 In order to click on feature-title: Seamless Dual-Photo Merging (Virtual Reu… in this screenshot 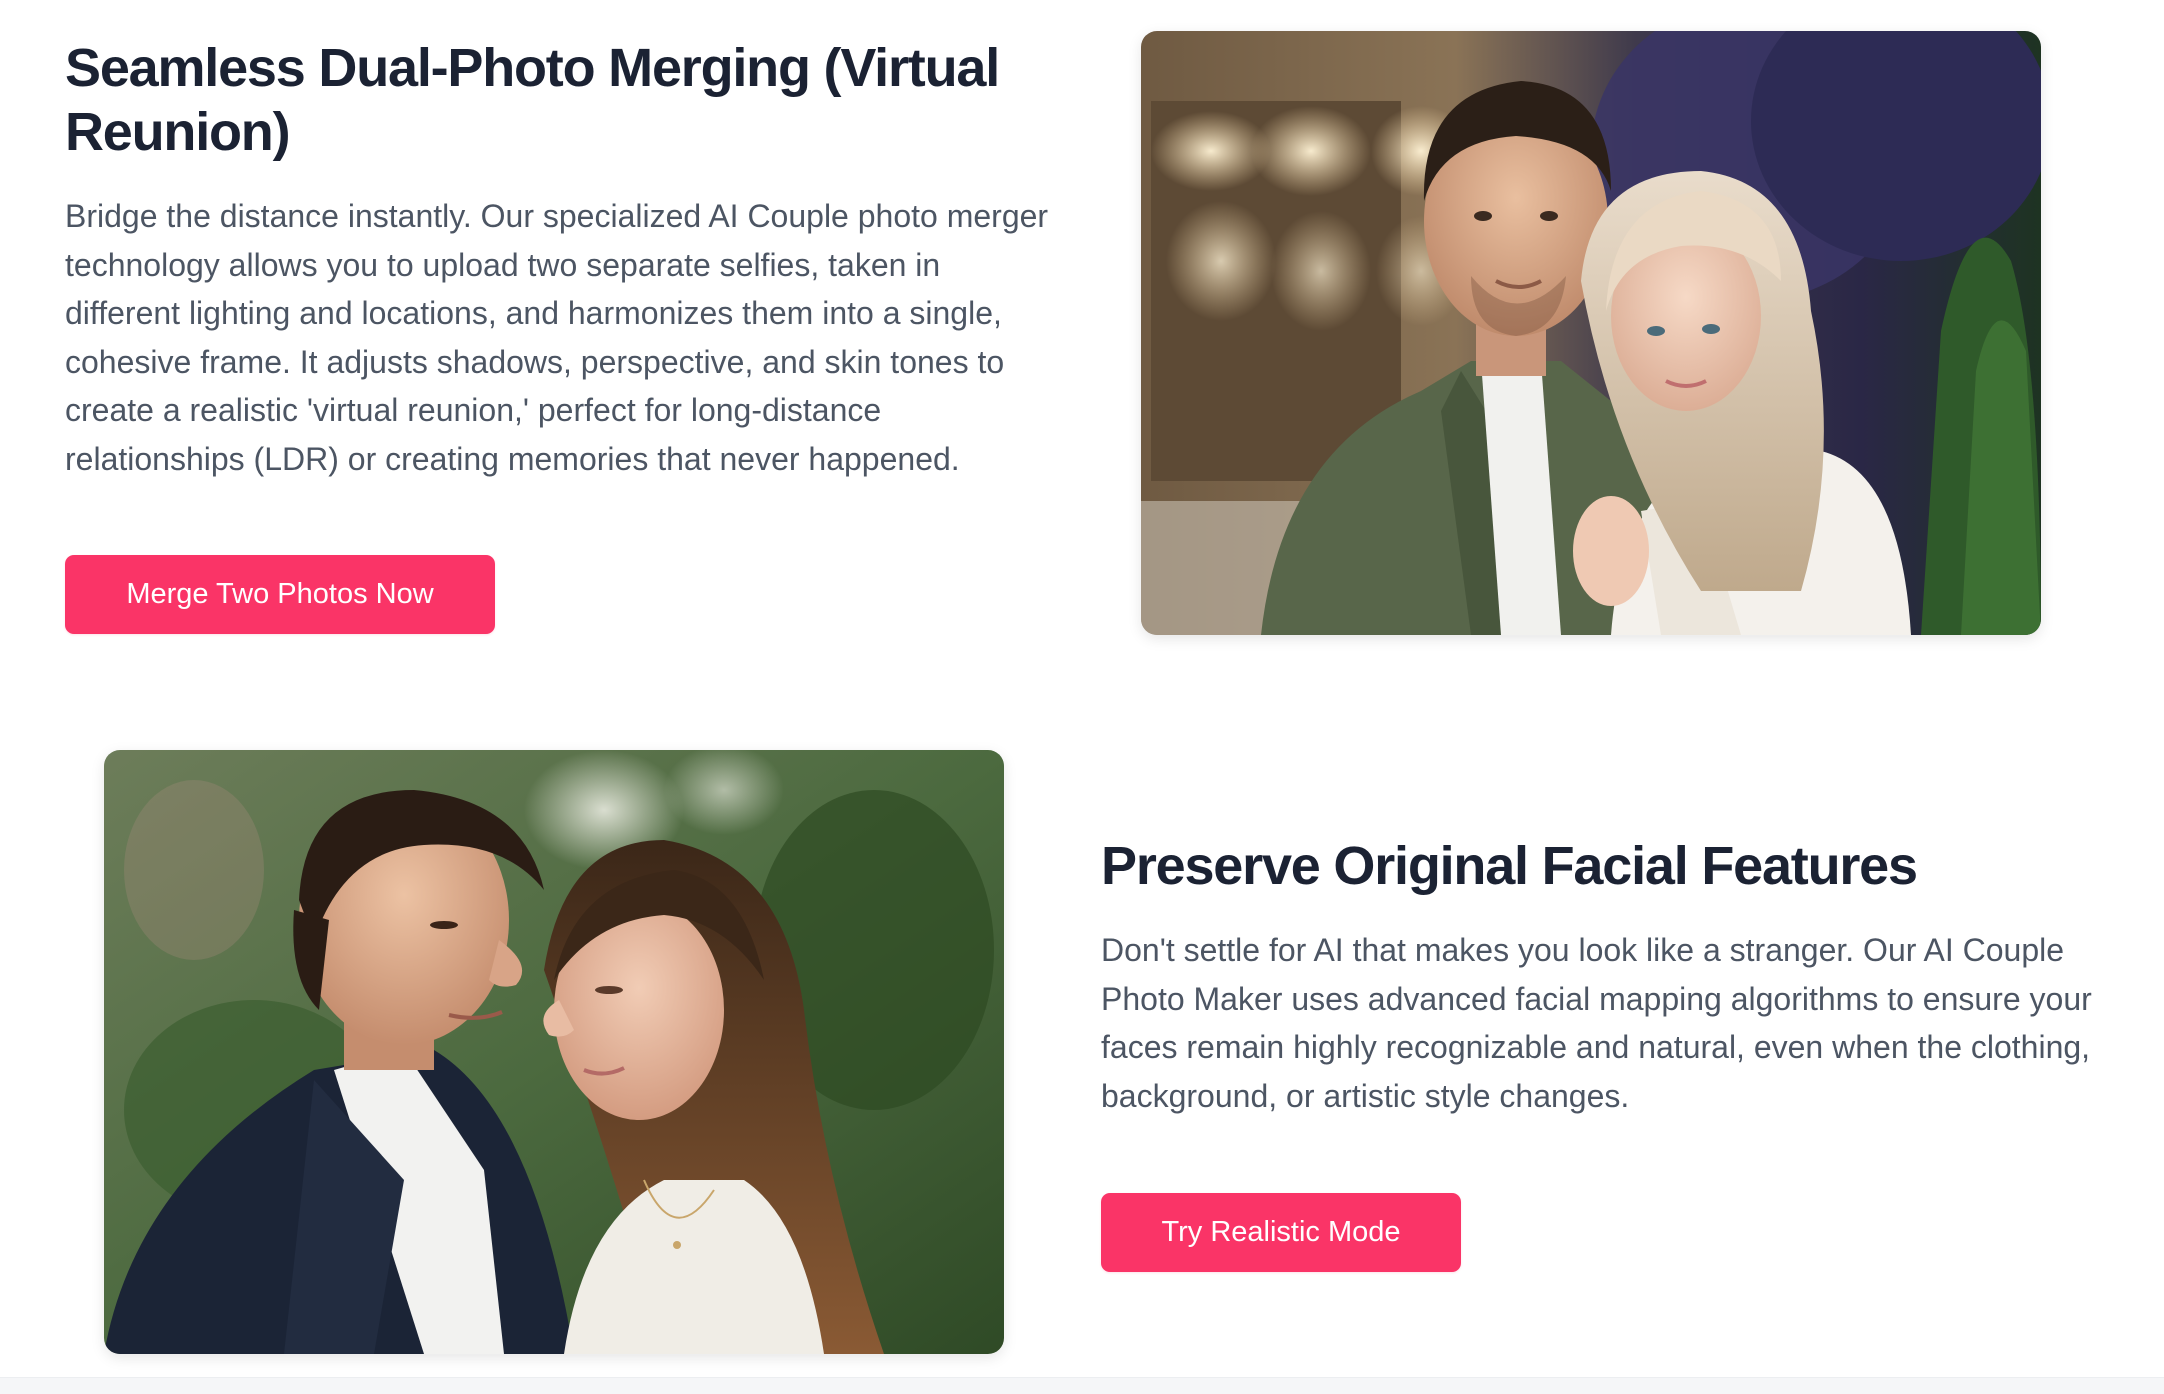, I will do `click(532, 100)`.